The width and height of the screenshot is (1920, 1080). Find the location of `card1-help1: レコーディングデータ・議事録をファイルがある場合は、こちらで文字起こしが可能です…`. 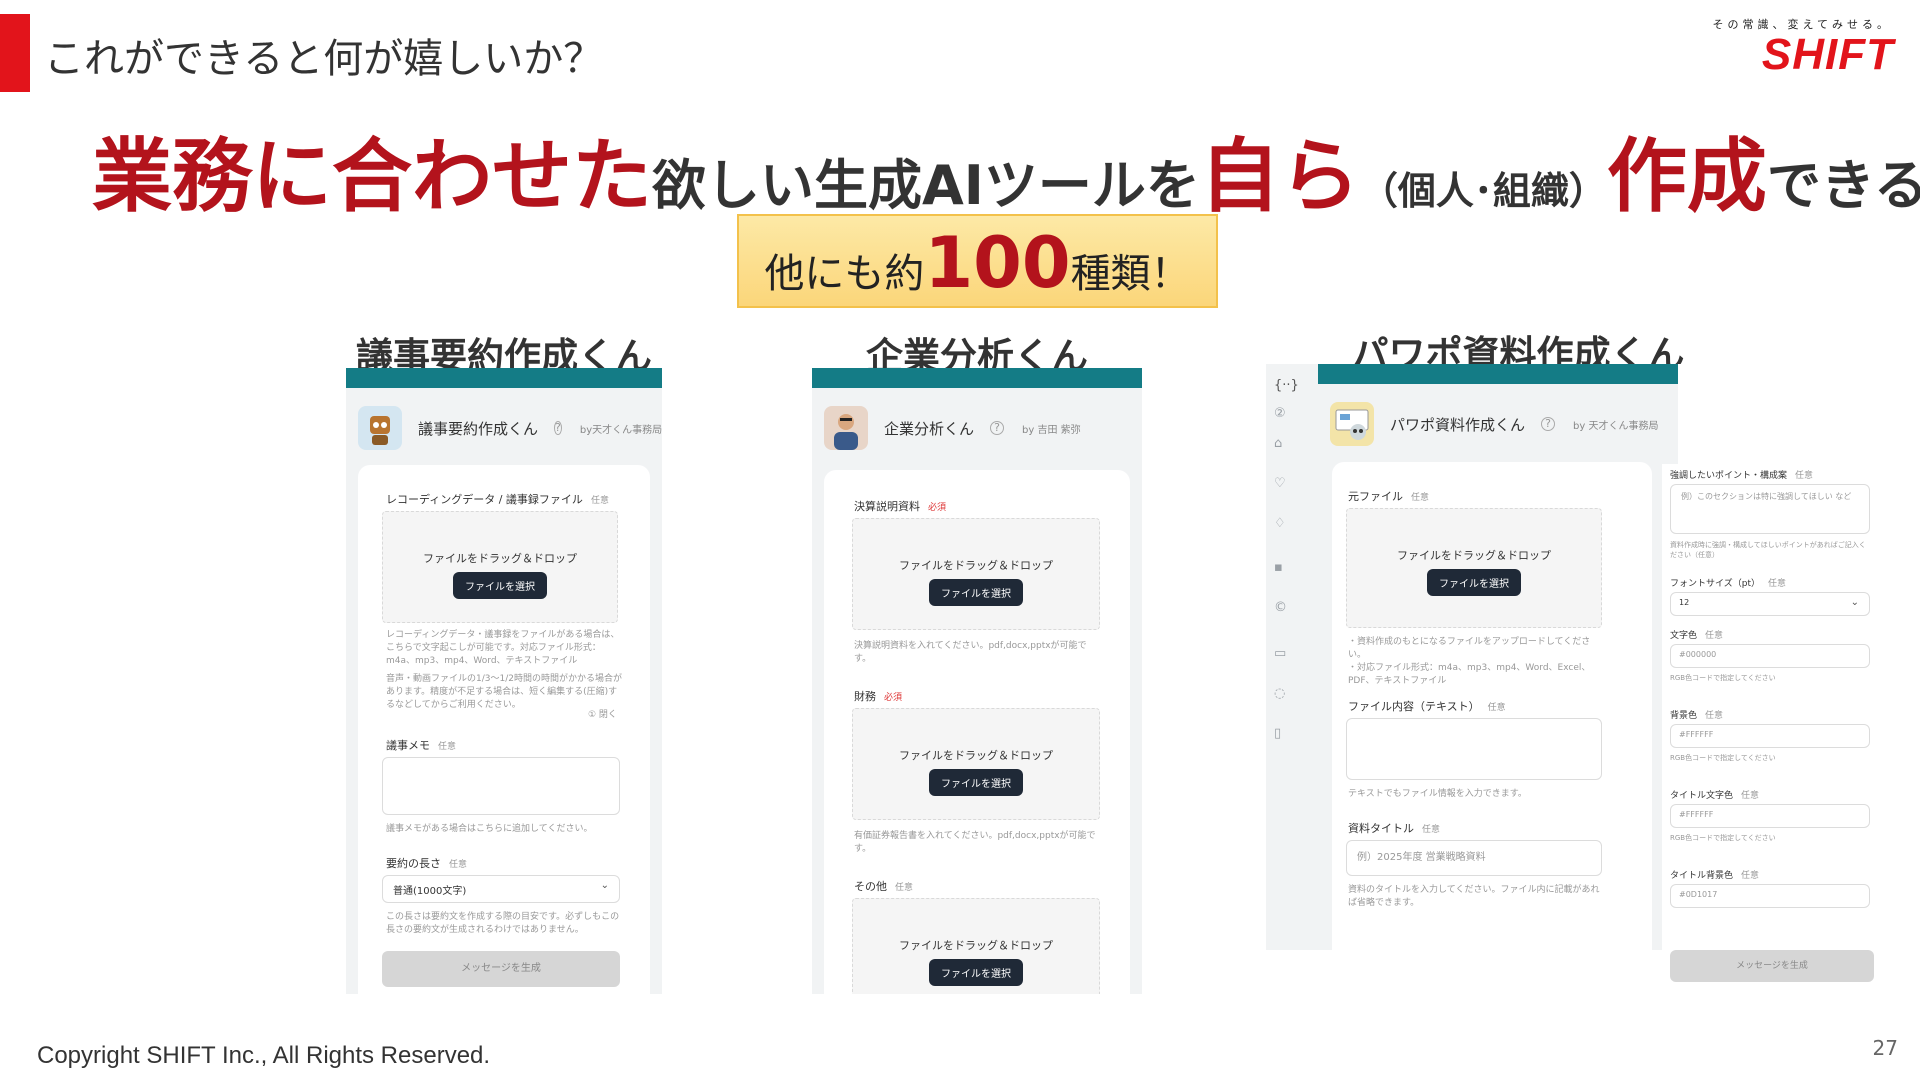

card1-help1: レコーディングデータ・議事録をファイルがある場合は、こちらで文字起こしが可能です… is located at coordinates (503, 648).